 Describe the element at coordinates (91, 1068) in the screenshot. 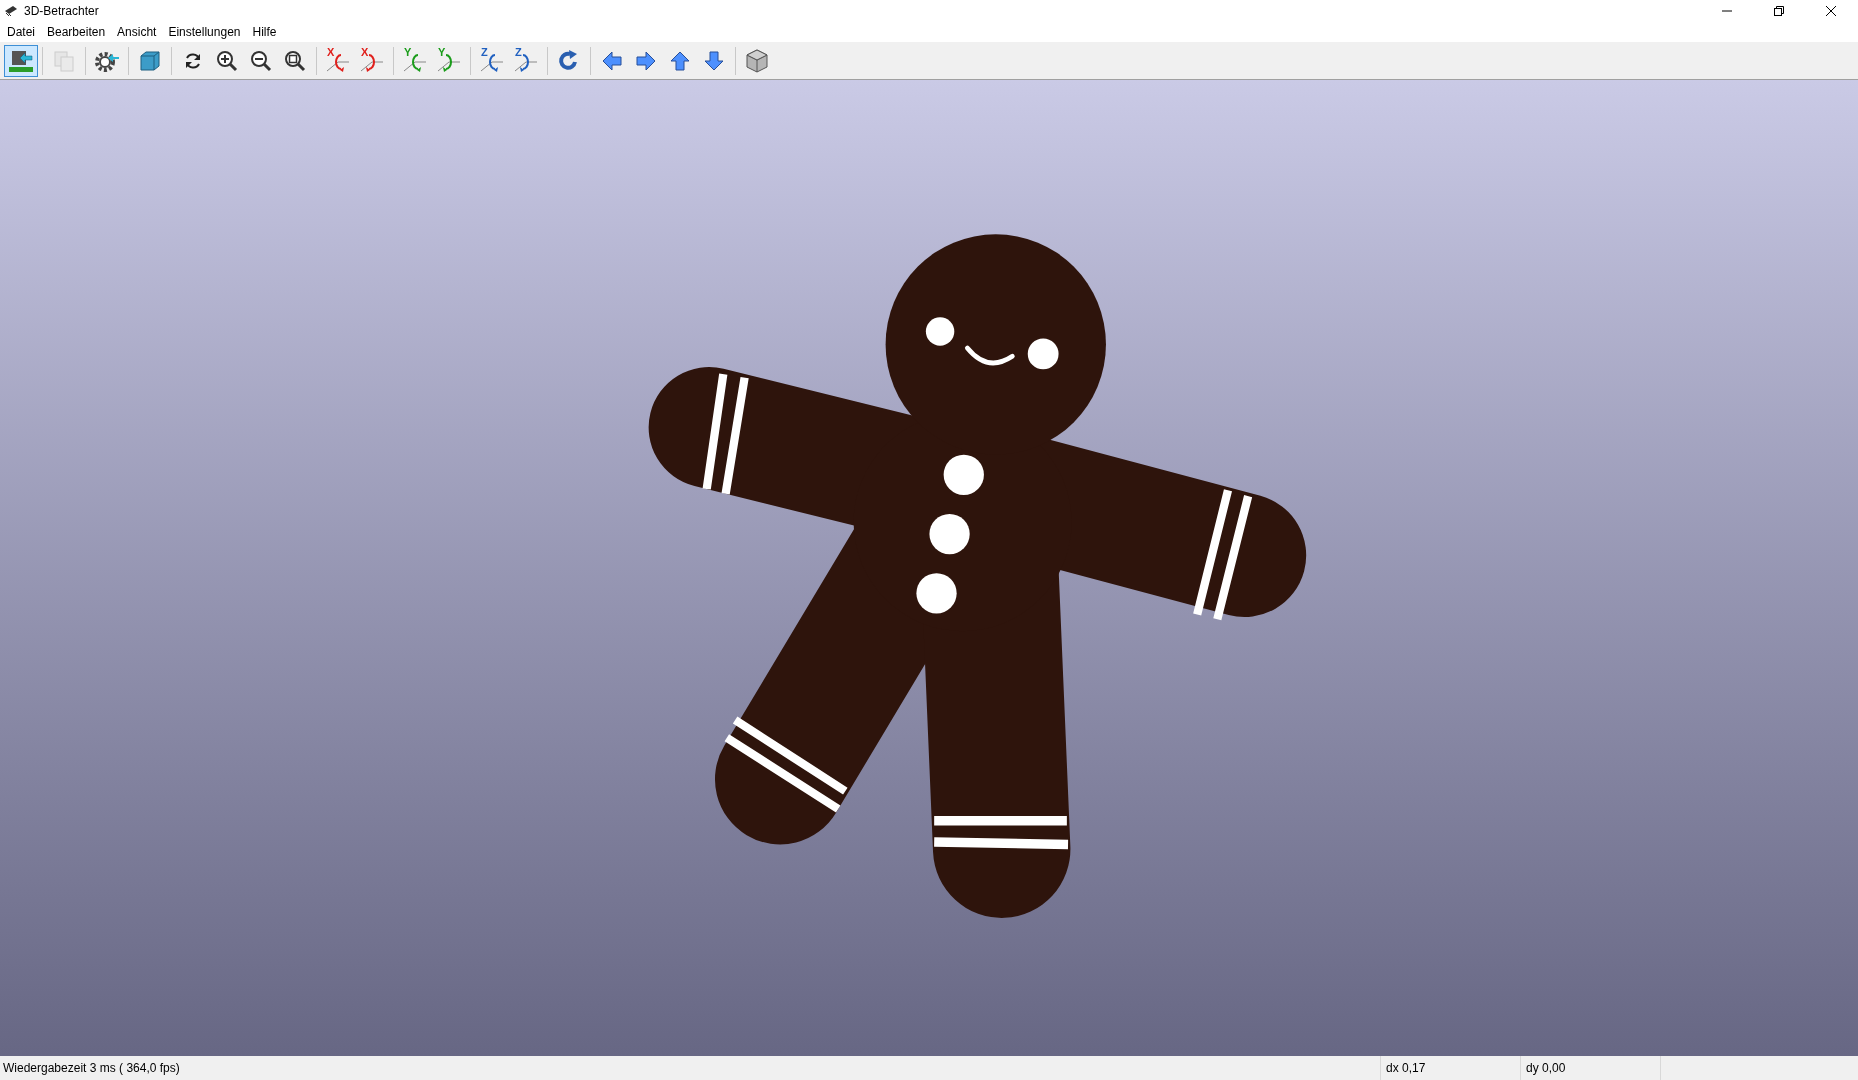

I see `render-time-status: Wiedergabezeit 3 ms ( 364,0 fps)` at that location.